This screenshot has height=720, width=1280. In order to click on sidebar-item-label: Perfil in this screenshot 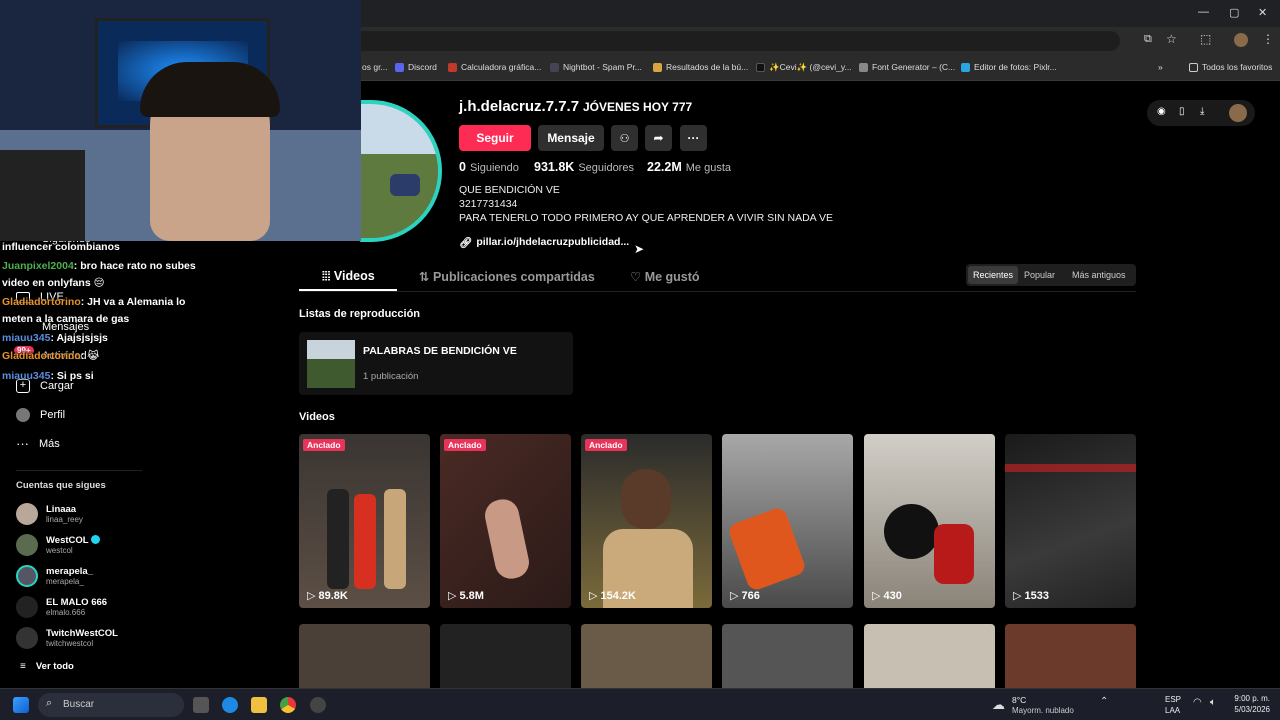, I will do `click(53, 415)`.